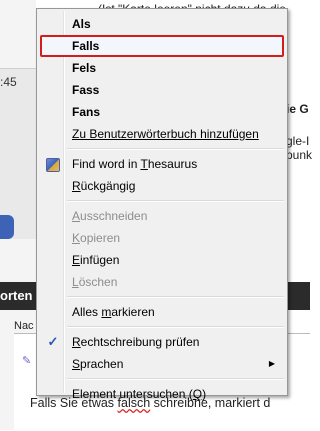 Image resolution: width=320 pixels, height=431 pixels. What do you see at coordinates (162, 24) in the screenshot?
I see `suggestion-als: Als` at bounding box center [162, 24].